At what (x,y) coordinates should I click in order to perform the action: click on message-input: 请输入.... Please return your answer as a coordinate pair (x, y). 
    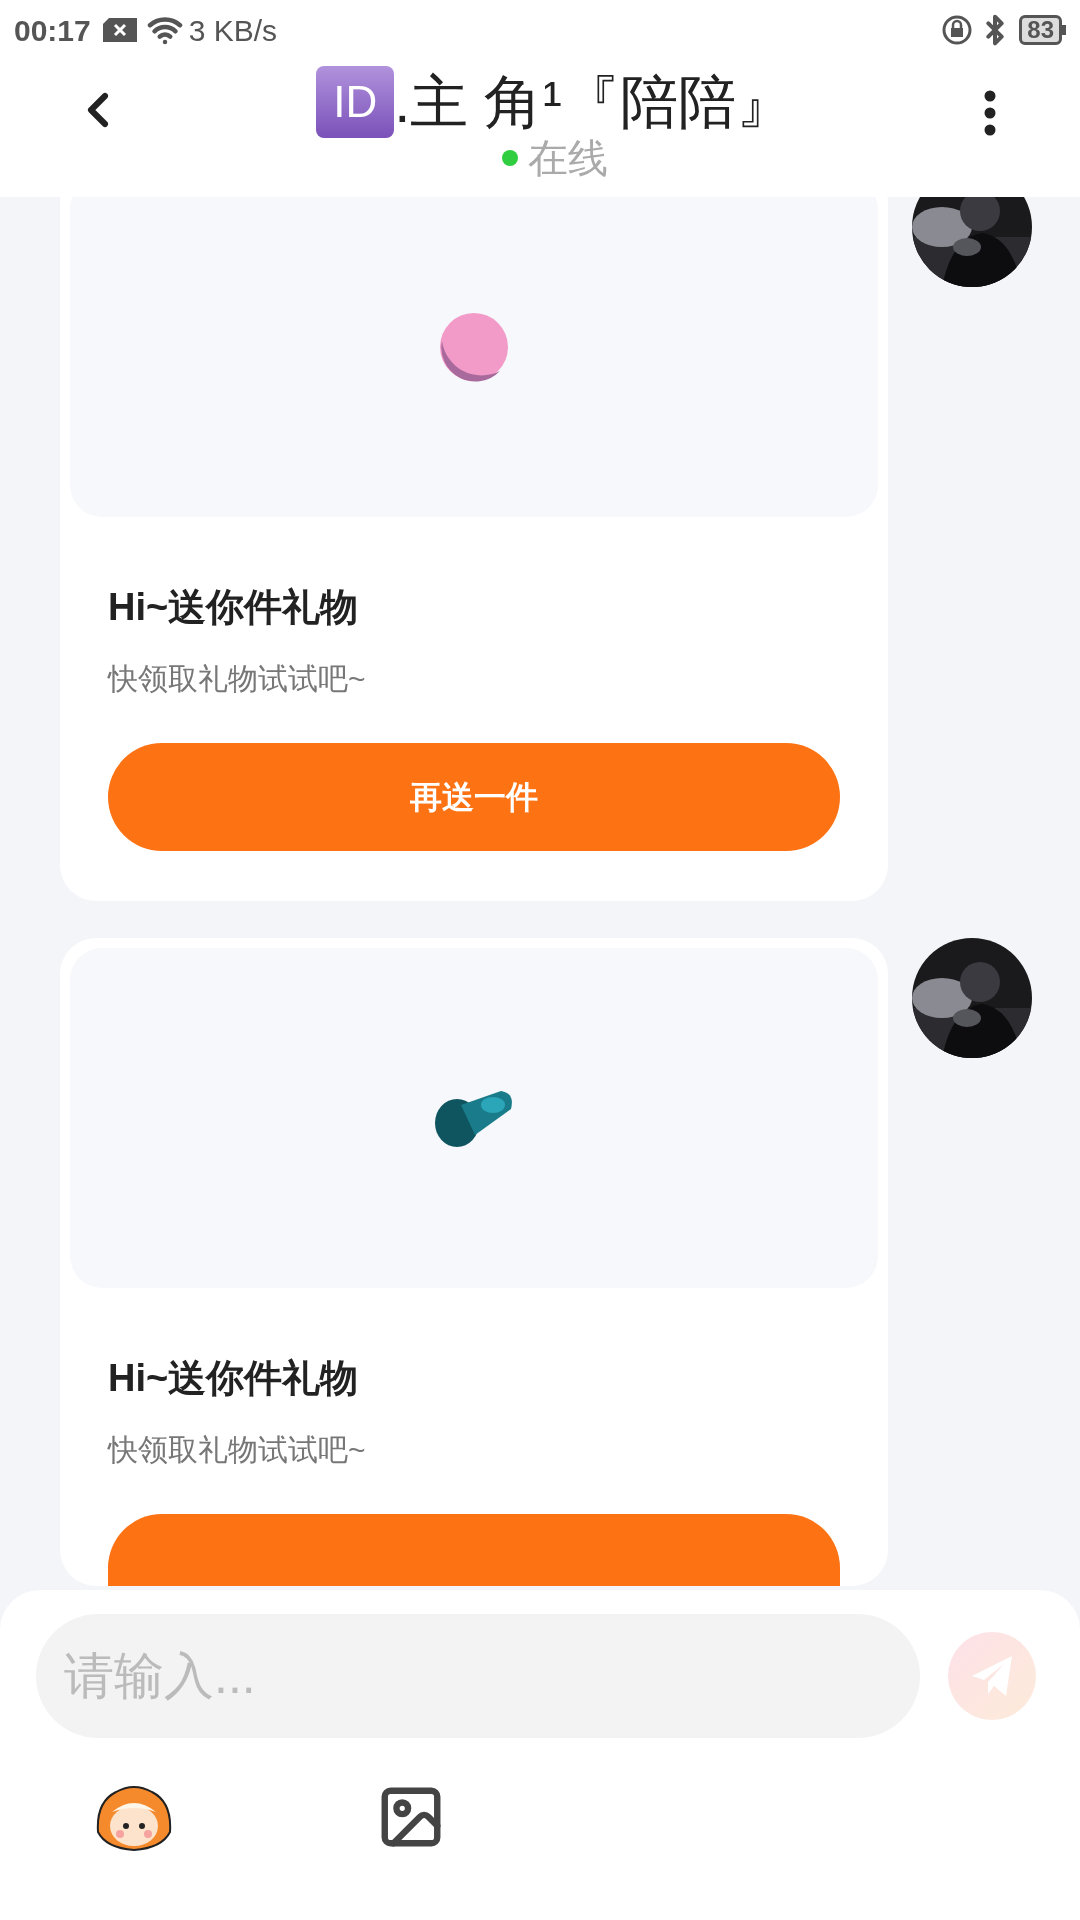
    Looking at the image, I should click on (478, 1676).